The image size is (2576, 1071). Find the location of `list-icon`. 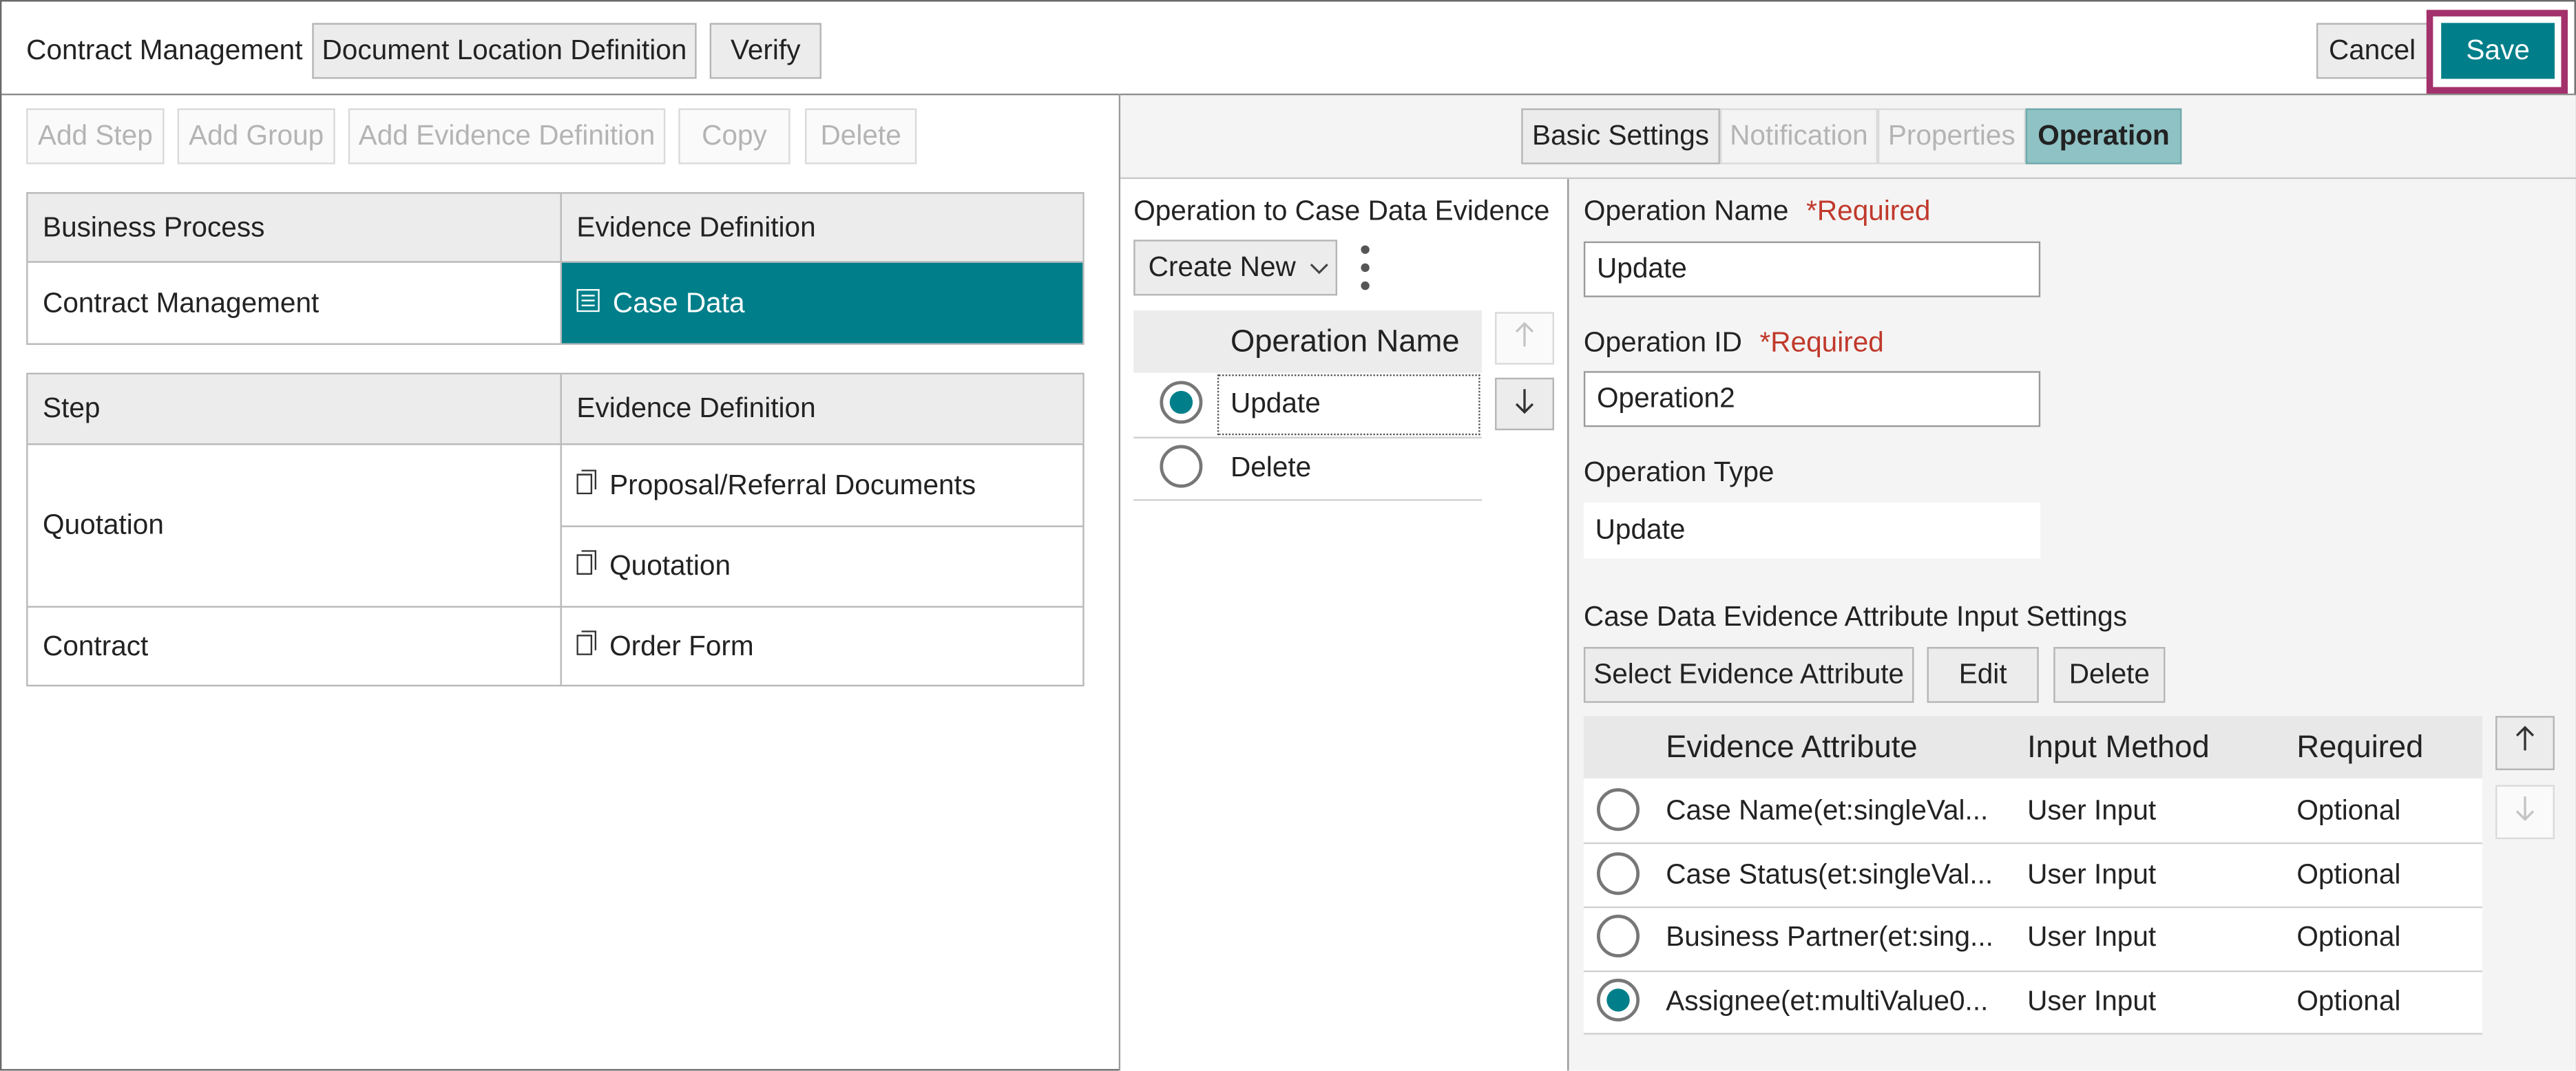

list-icon is located at coordinates (588, 302).